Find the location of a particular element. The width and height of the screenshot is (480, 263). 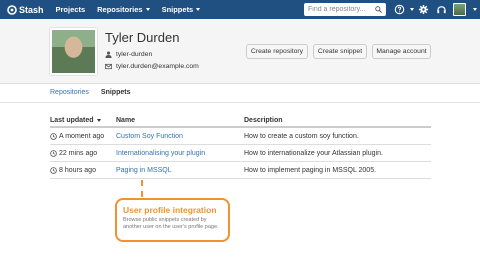

table-header: Last updated Name Description is located at coordinates (240, 121).